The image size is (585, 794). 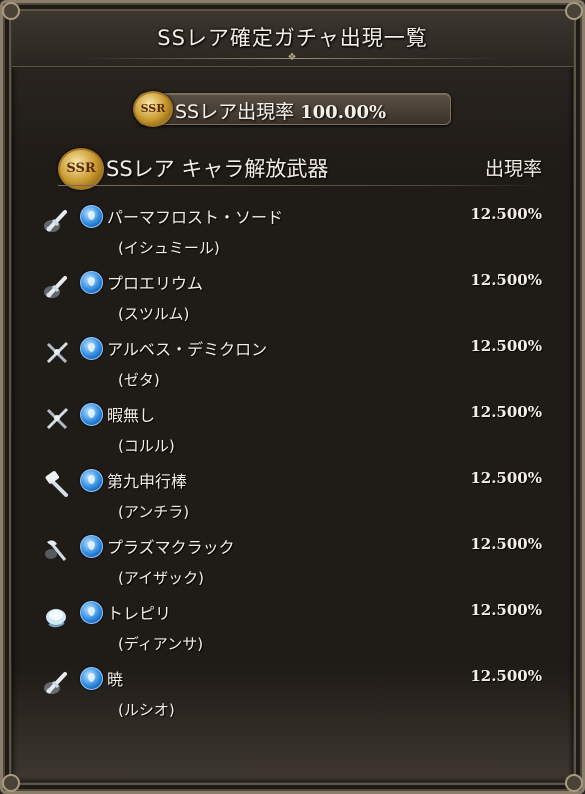 What do you see at coordinates (513, 169) in the screenshot?
I see `rate-column-header: 出現率` at bounding box center [513, 169].